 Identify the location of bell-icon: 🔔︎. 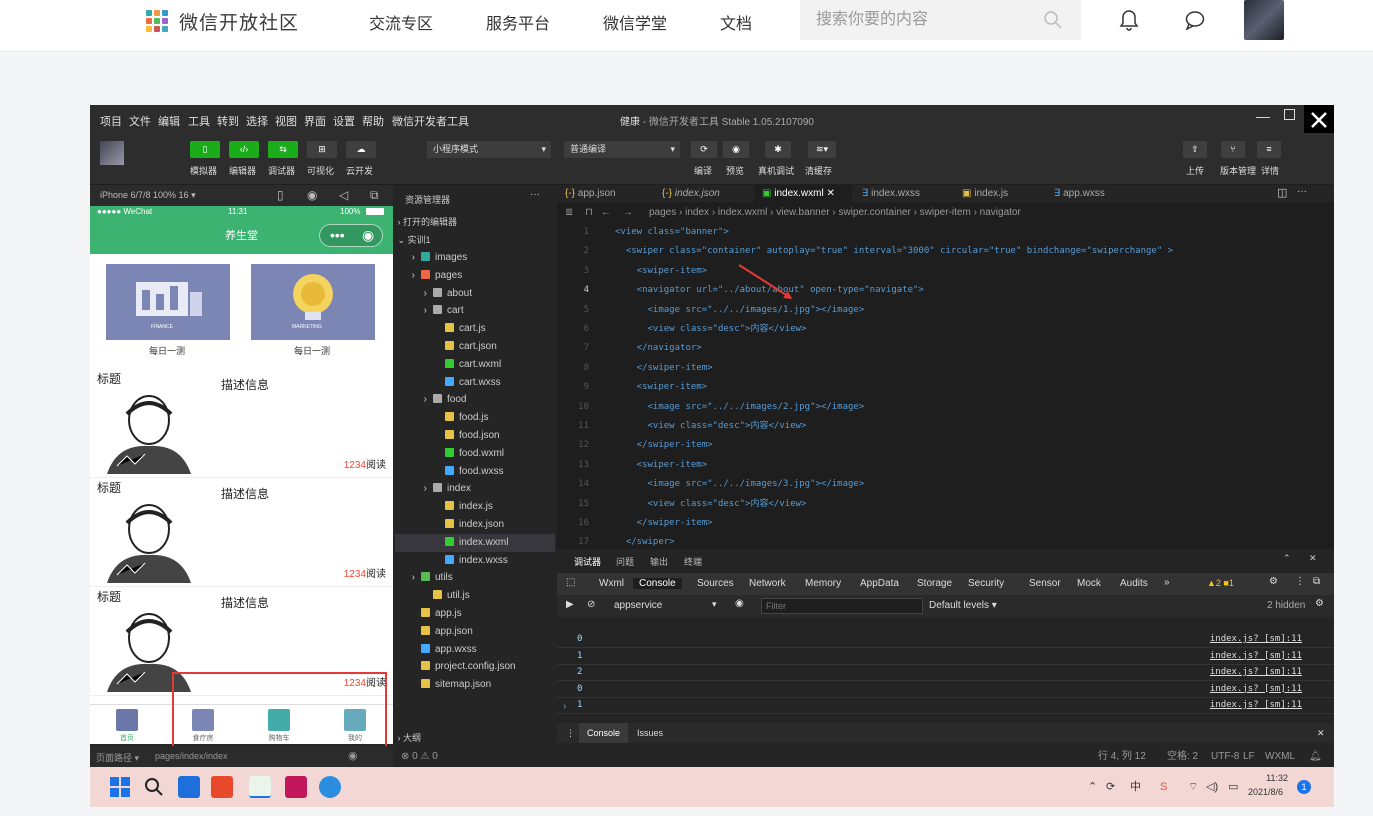
(1315, 756).